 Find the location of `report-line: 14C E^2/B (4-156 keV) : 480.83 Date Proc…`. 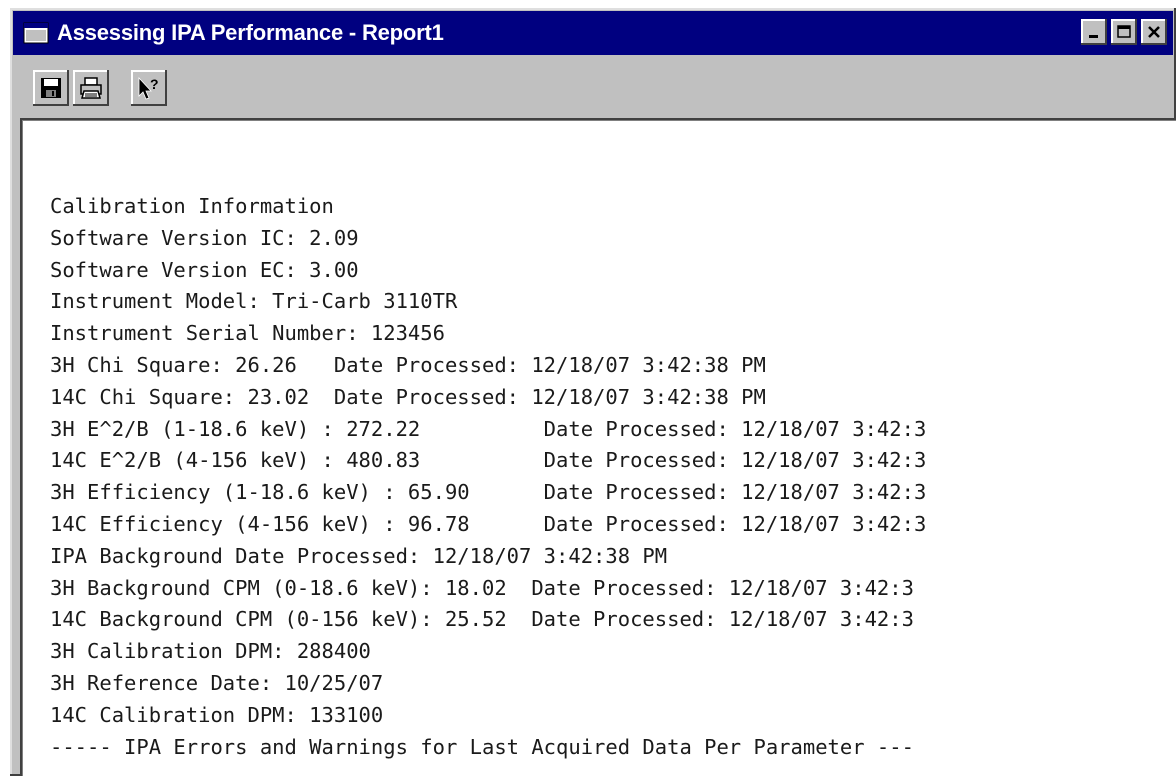

report-line: 14C E^2/B (4-156 keV) : 480.83 Date Proc… is located at coordinates (488, 460).